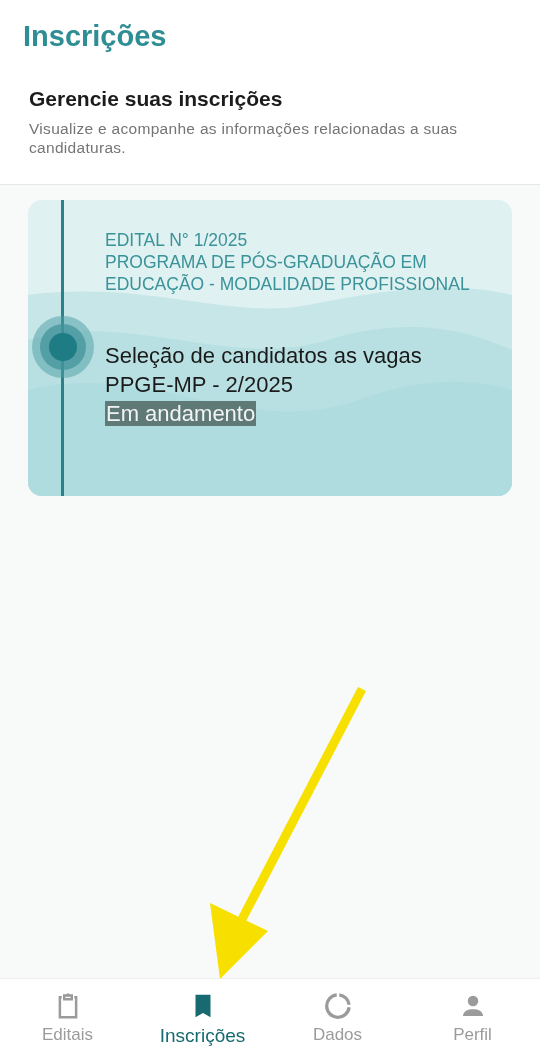  I want to click on page-title: Inscrições, so click(95, 36).